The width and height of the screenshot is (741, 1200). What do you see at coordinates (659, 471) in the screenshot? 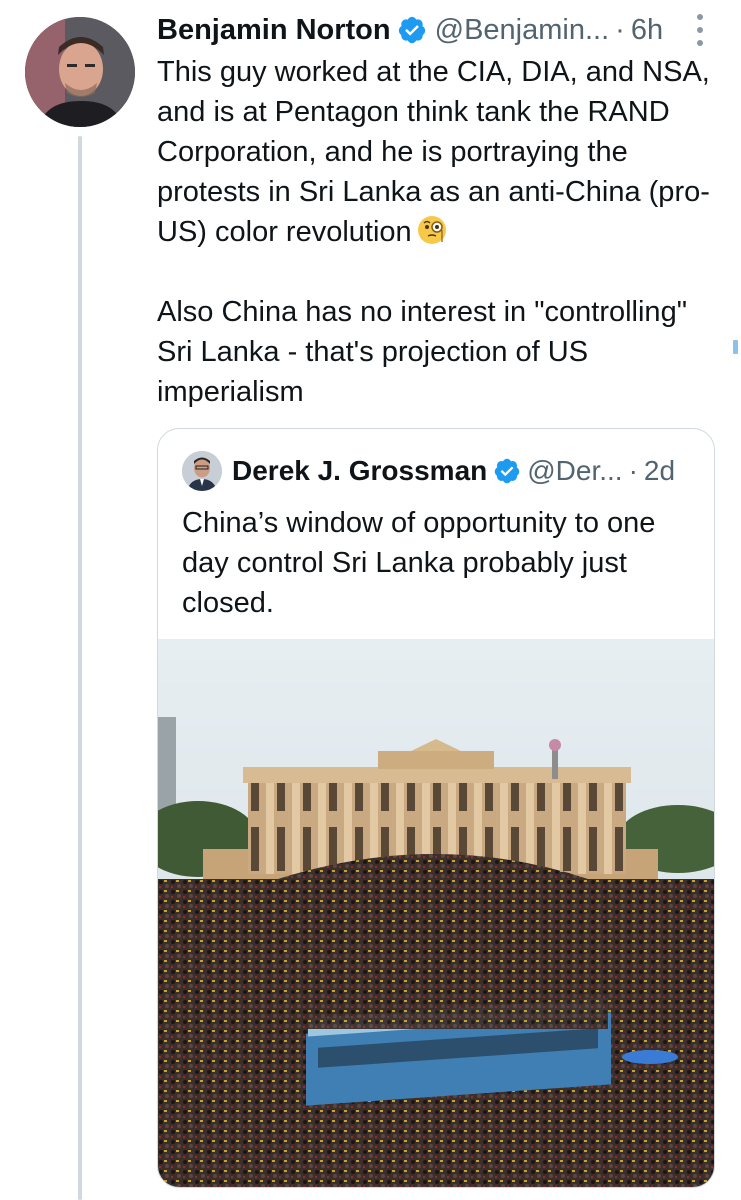
I see `quoted-tweet-time: 2d` at bounding box center [659, 471].